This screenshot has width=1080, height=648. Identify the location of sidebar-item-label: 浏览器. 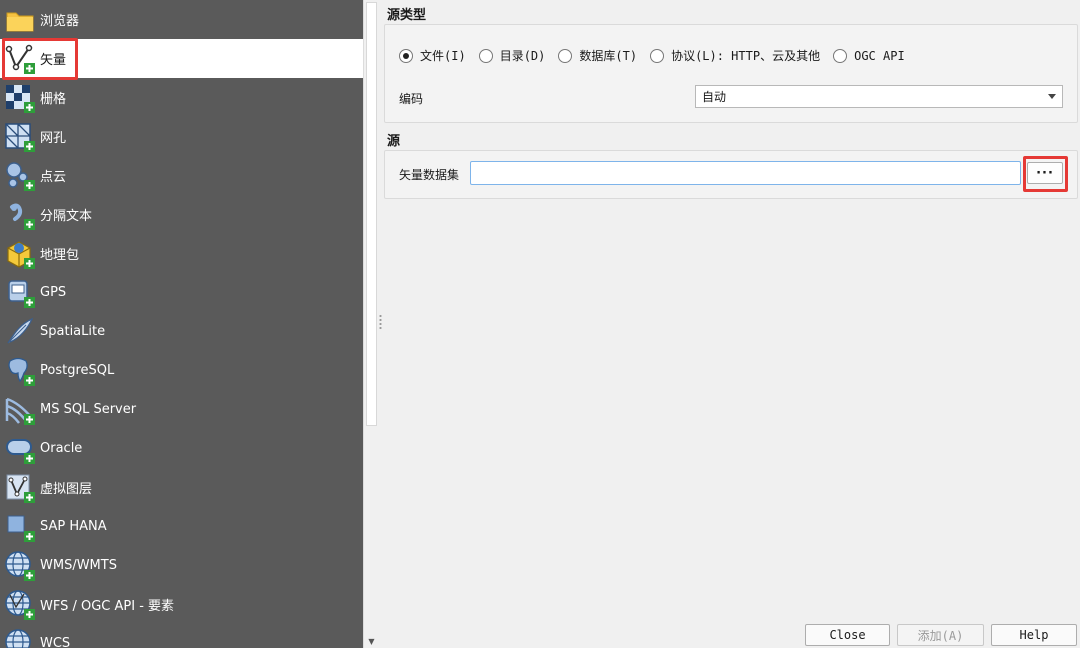
(60, 21).